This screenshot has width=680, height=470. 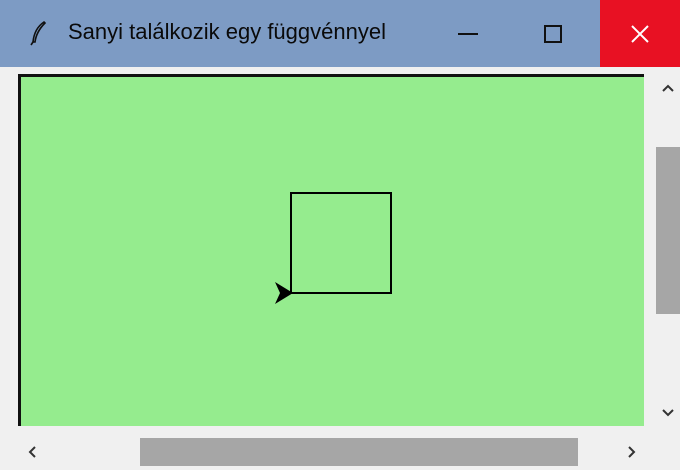 I want to click on close-icon, so click(x=640, y=33).